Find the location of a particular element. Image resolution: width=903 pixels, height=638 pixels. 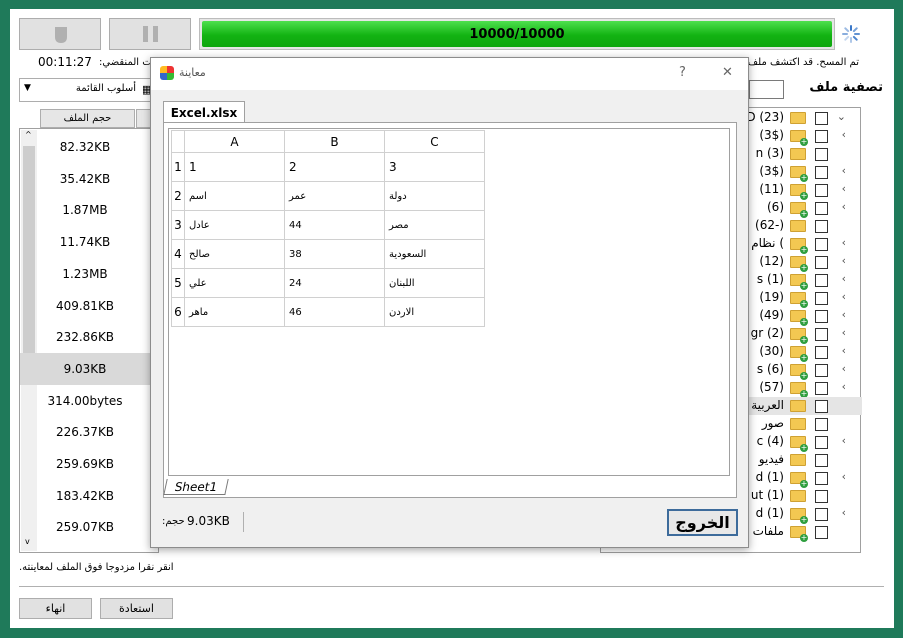

cell: 2 is located at coordinates (334, 167).